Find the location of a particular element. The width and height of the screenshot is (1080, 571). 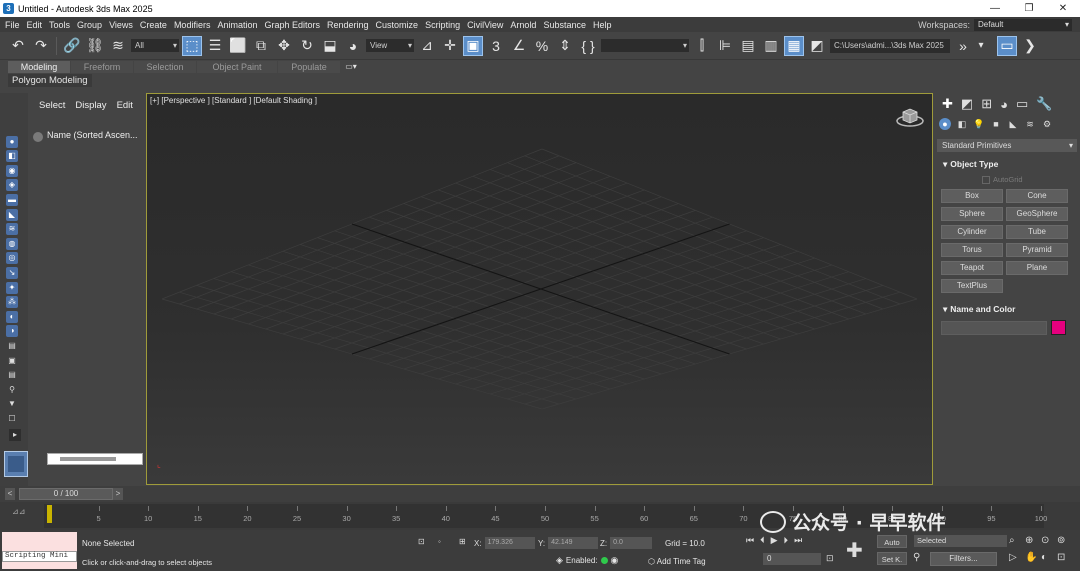

menu-create: Create is located at coordinates (155, 25).